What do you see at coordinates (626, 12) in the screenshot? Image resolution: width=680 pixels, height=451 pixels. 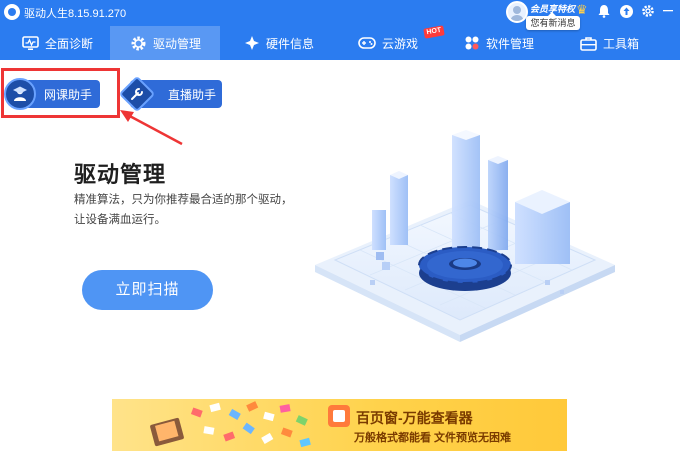 I see `upgrade-icon` at bounding box center [626, 12].